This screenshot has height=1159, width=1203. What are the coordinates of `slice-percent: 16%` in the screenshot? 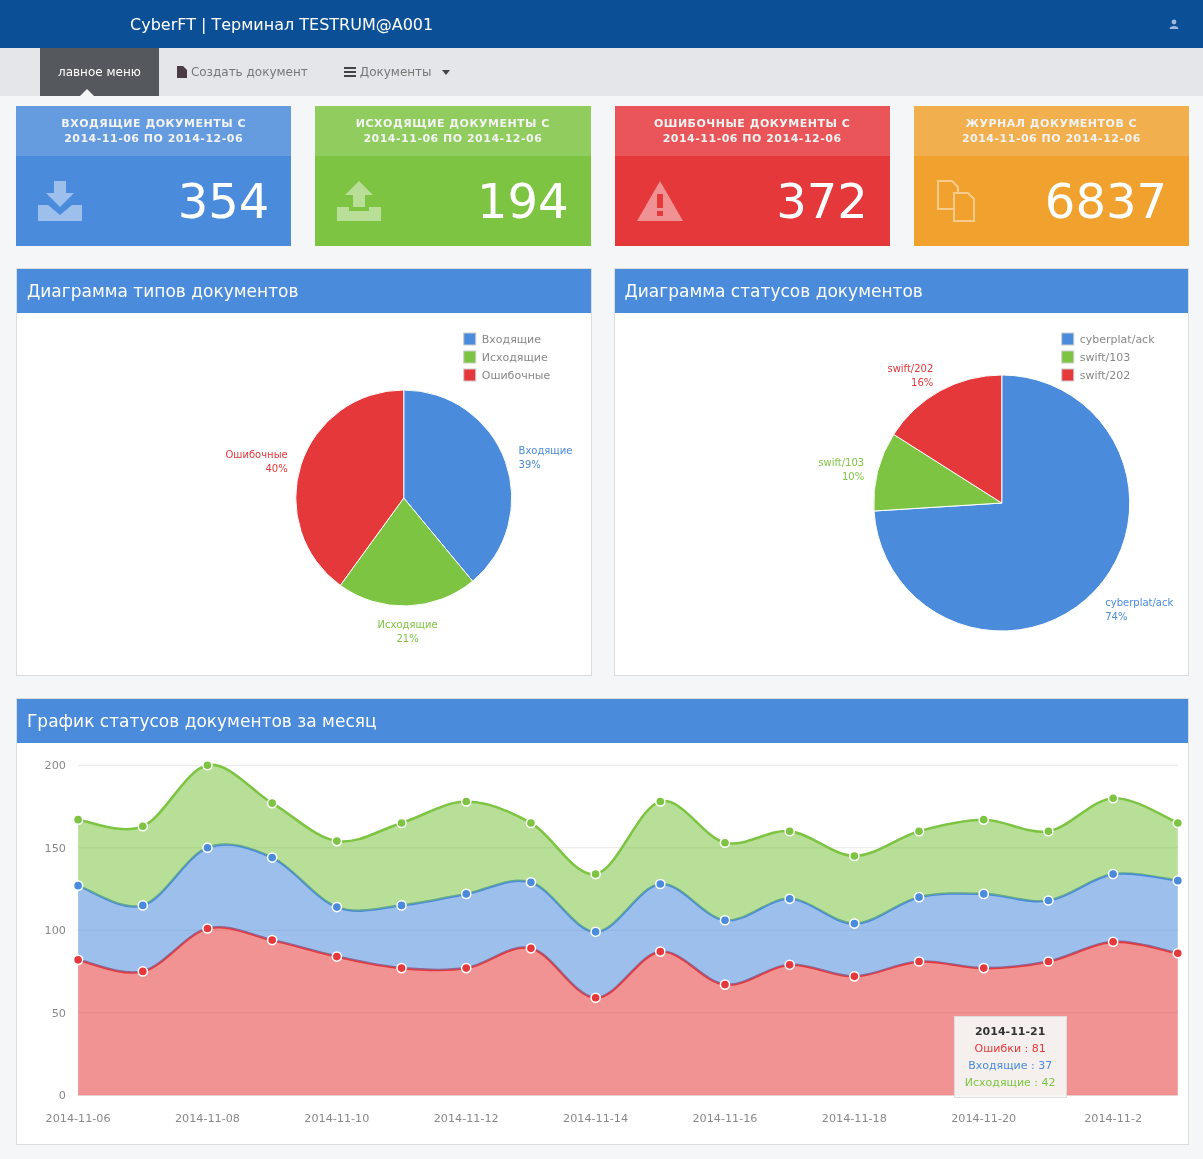 It's located at (921, 382).